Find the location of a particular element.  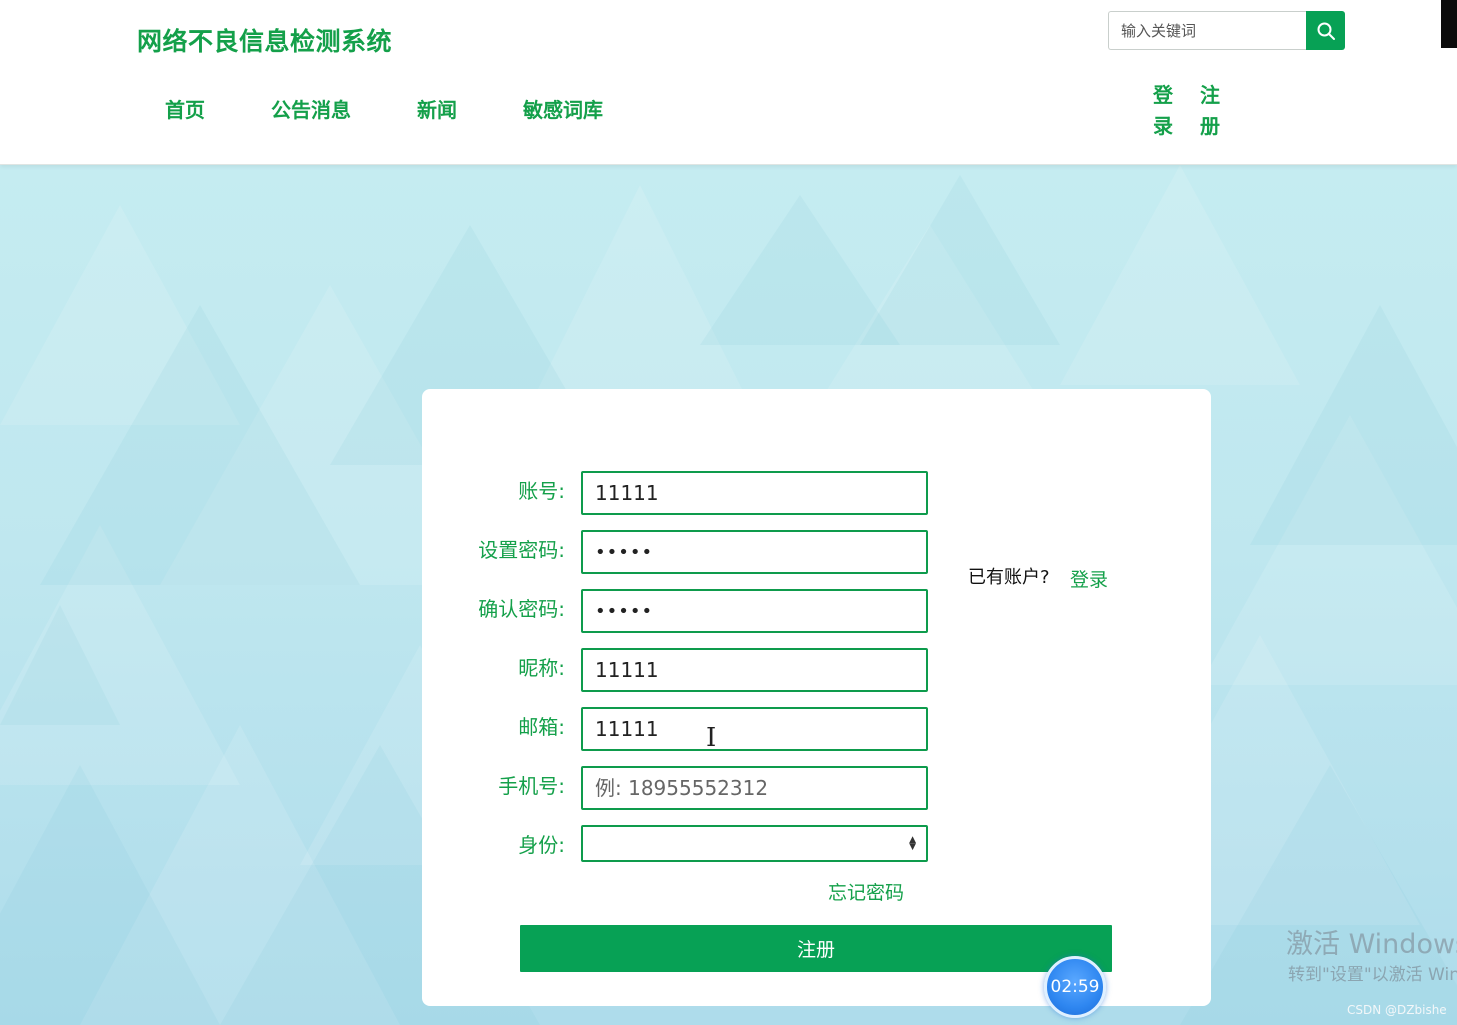

search-box is located at coordinates (1226, 30).